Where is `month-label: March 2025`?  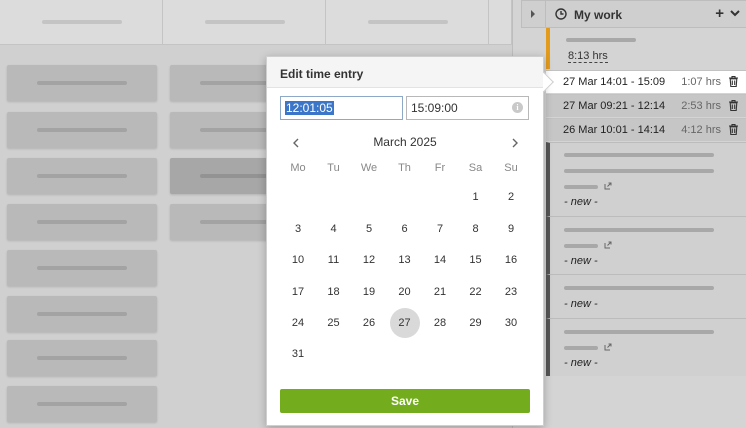 month-label: March 2025 is located at coordinates (405, 142).